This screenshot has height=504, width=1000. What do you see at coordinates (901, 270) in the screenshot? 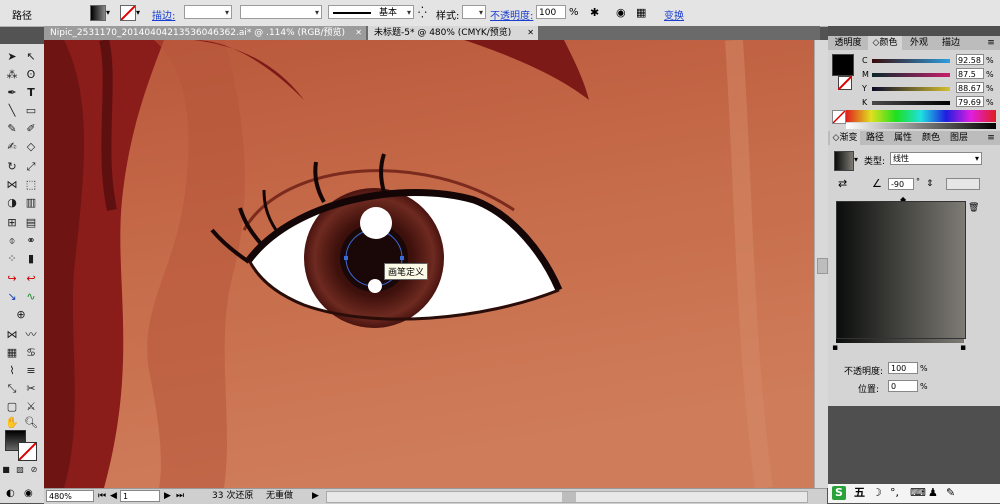
I see `gradient-preview` at bounding box center [901, 270].